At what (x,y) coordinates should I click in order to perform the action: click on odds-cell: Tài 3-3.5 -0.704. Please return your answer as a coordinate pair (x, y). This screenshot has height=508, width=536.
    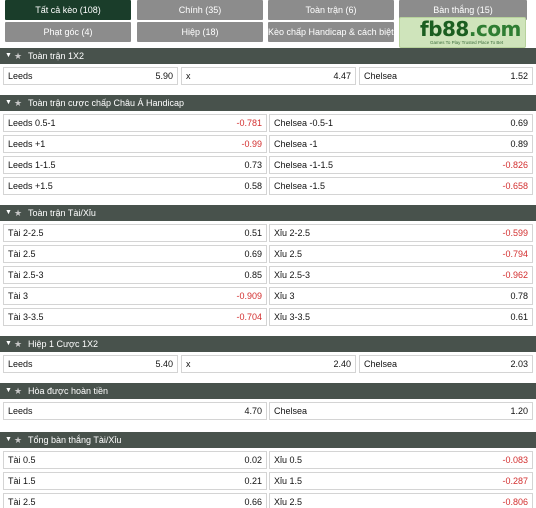
    Looking at the image, I should click on (135, 317).